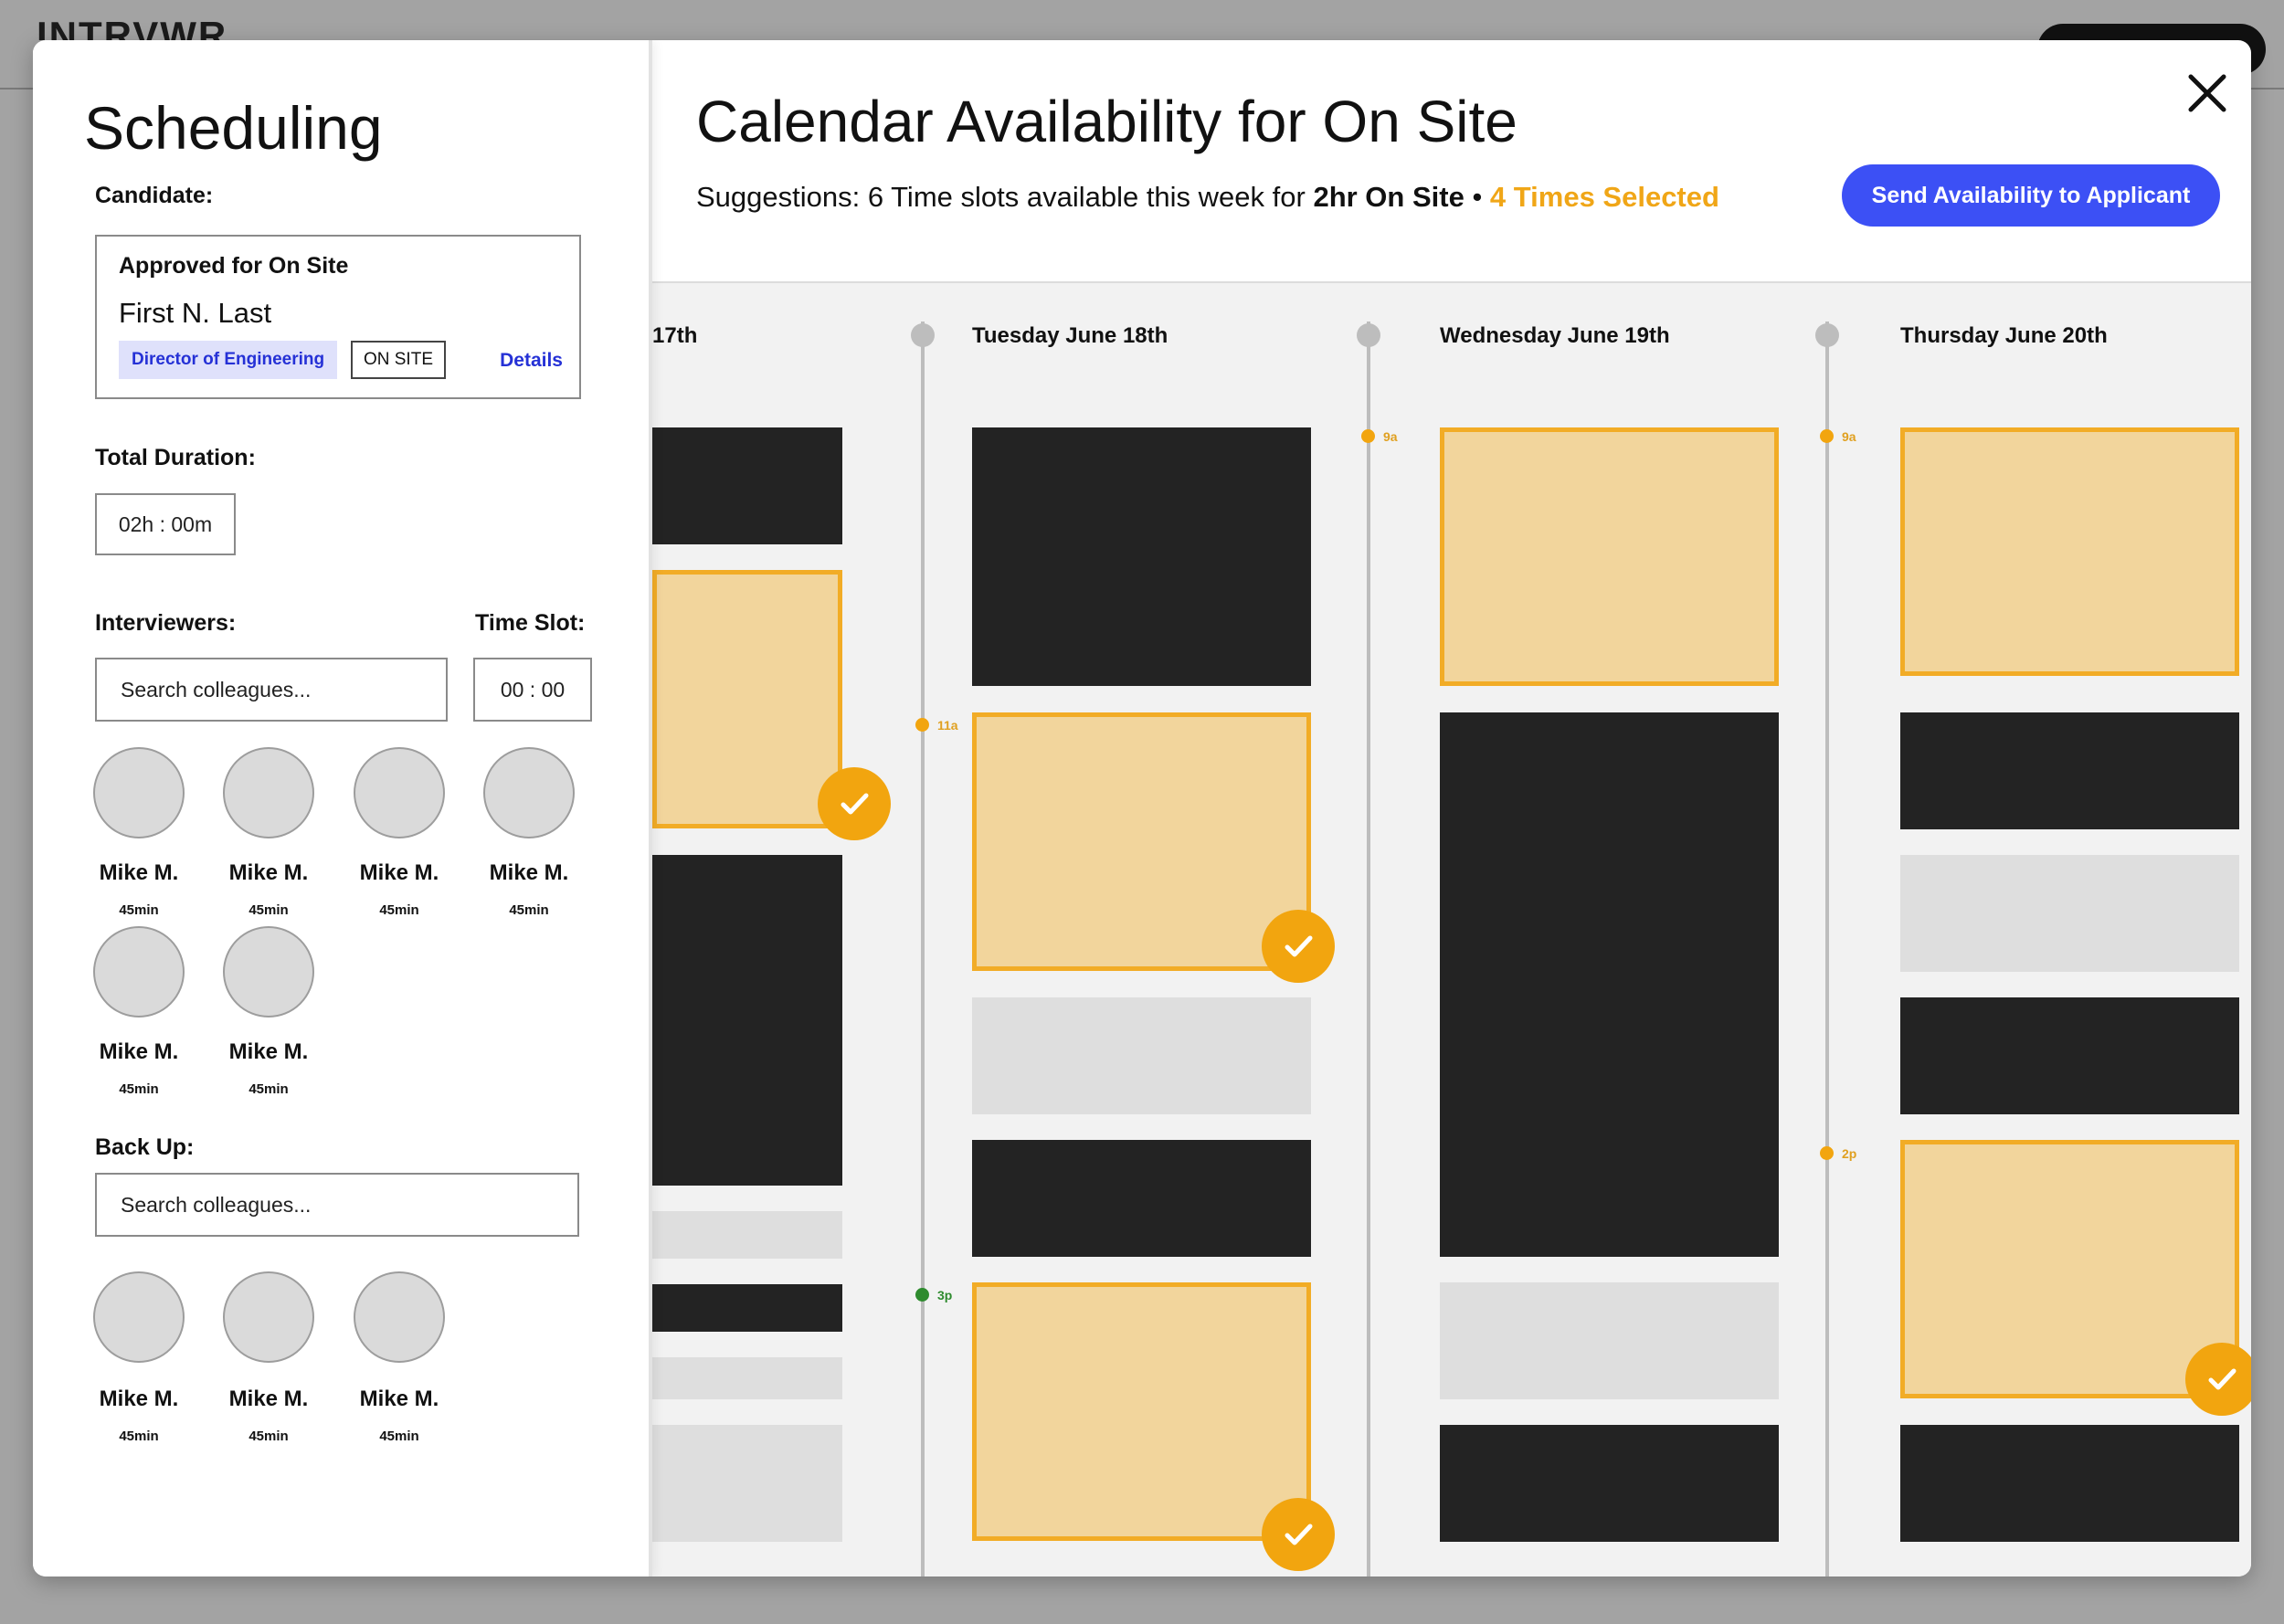  What do you see at coordinates (154, 196) in the screenshot?
I see `candidate-label: Candidate:` at bounding box center [154, 196].